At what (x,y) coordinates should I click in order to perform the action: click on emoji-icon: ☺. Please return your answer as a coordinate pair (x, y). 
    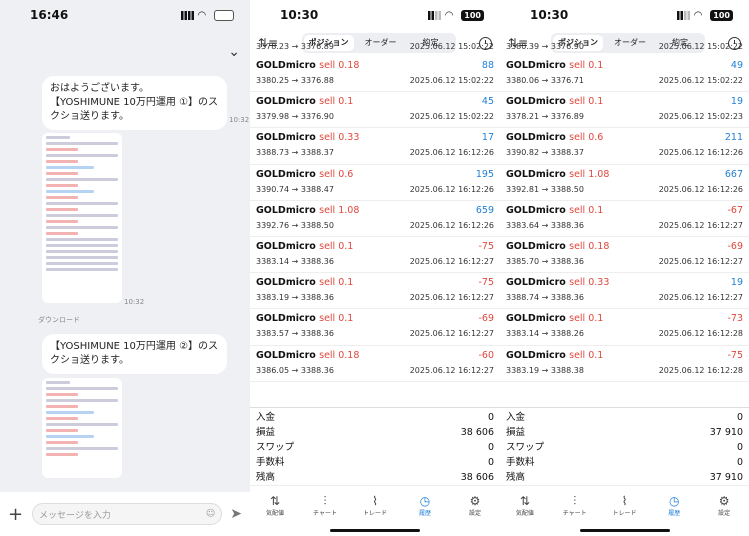
    Looking at the image, I should click on (210, 514).